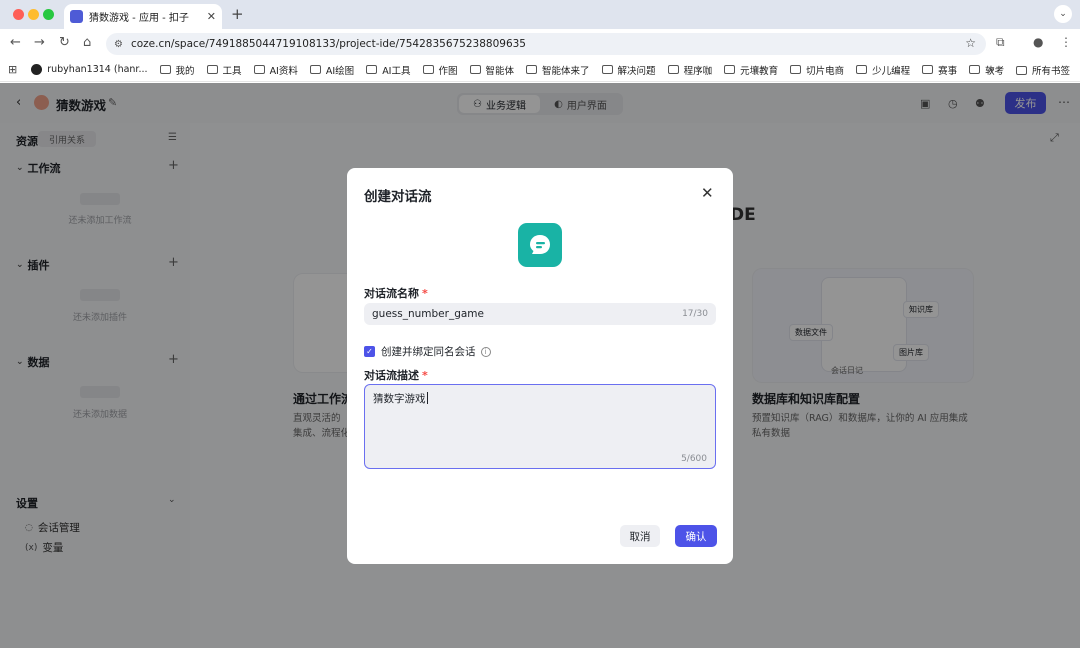 This screenshot has height=648, width=1080. Describe the element at coordinates (491, 70) in the screenshot. I see `bookmark-folder: 智能体` at that location.